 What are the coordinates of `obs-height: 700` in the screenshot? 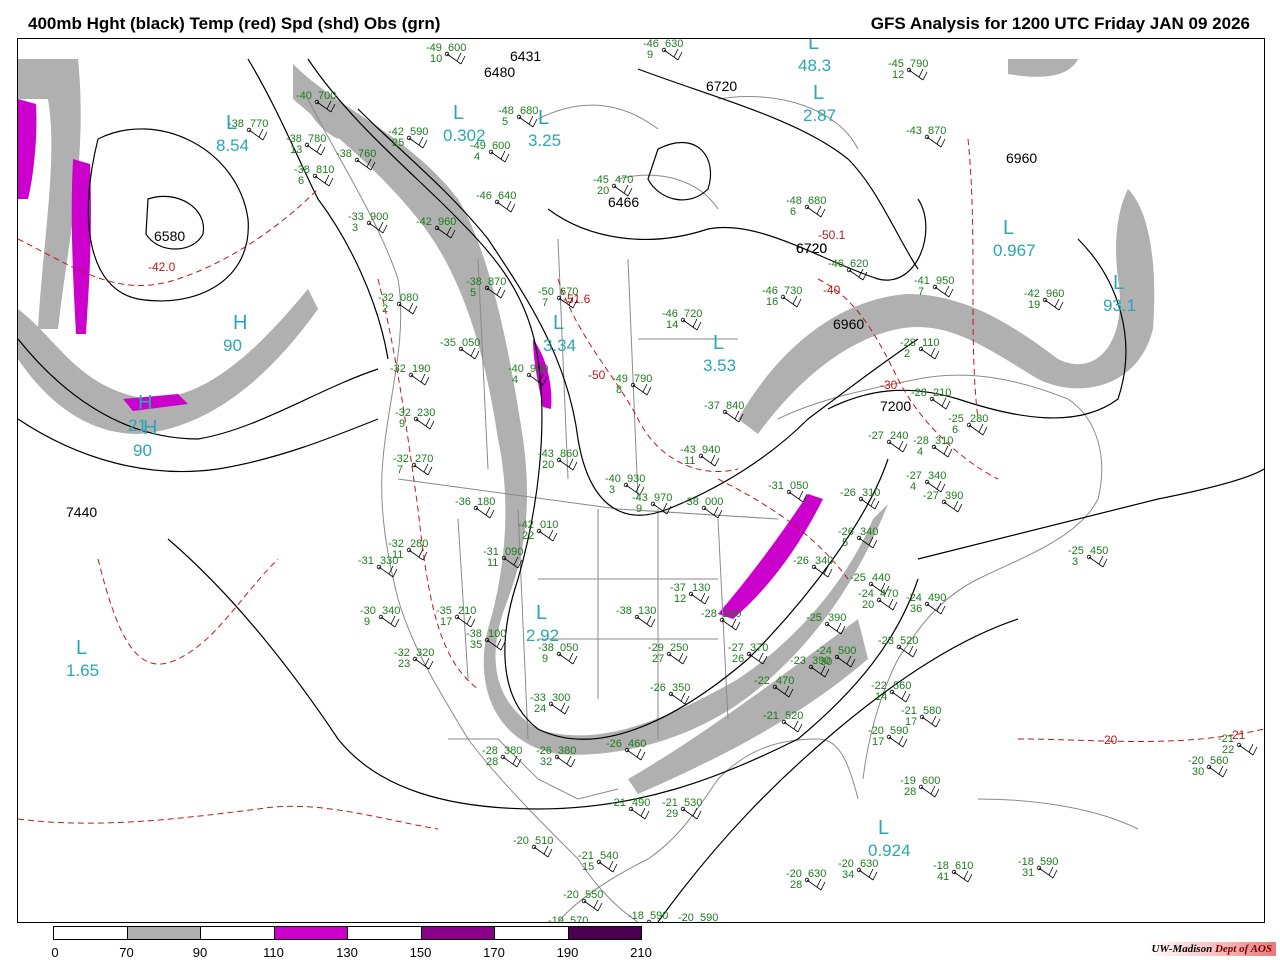 It's located at (327, 96).